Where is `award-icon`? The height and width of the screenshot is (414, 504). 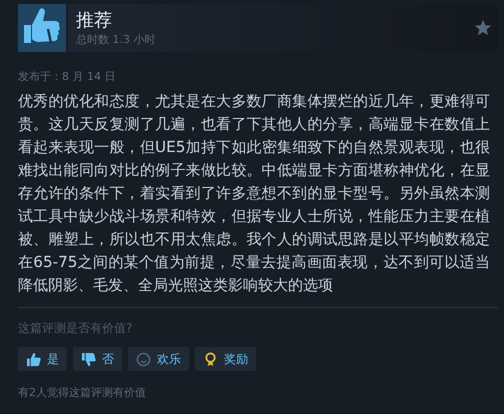 award-icon is located at coordinates (210, 359).